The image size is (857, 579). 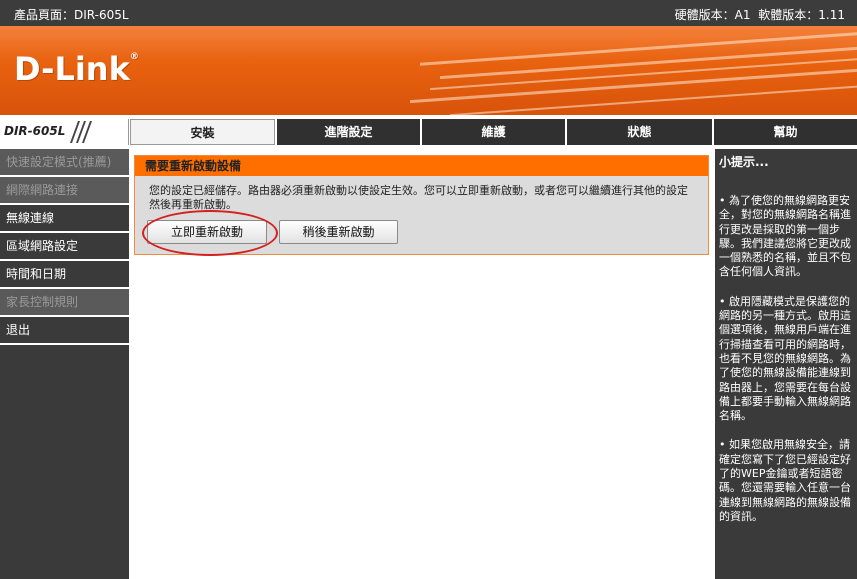 I want to click on tab-setup: 安裝, so click(x=202, y=132).